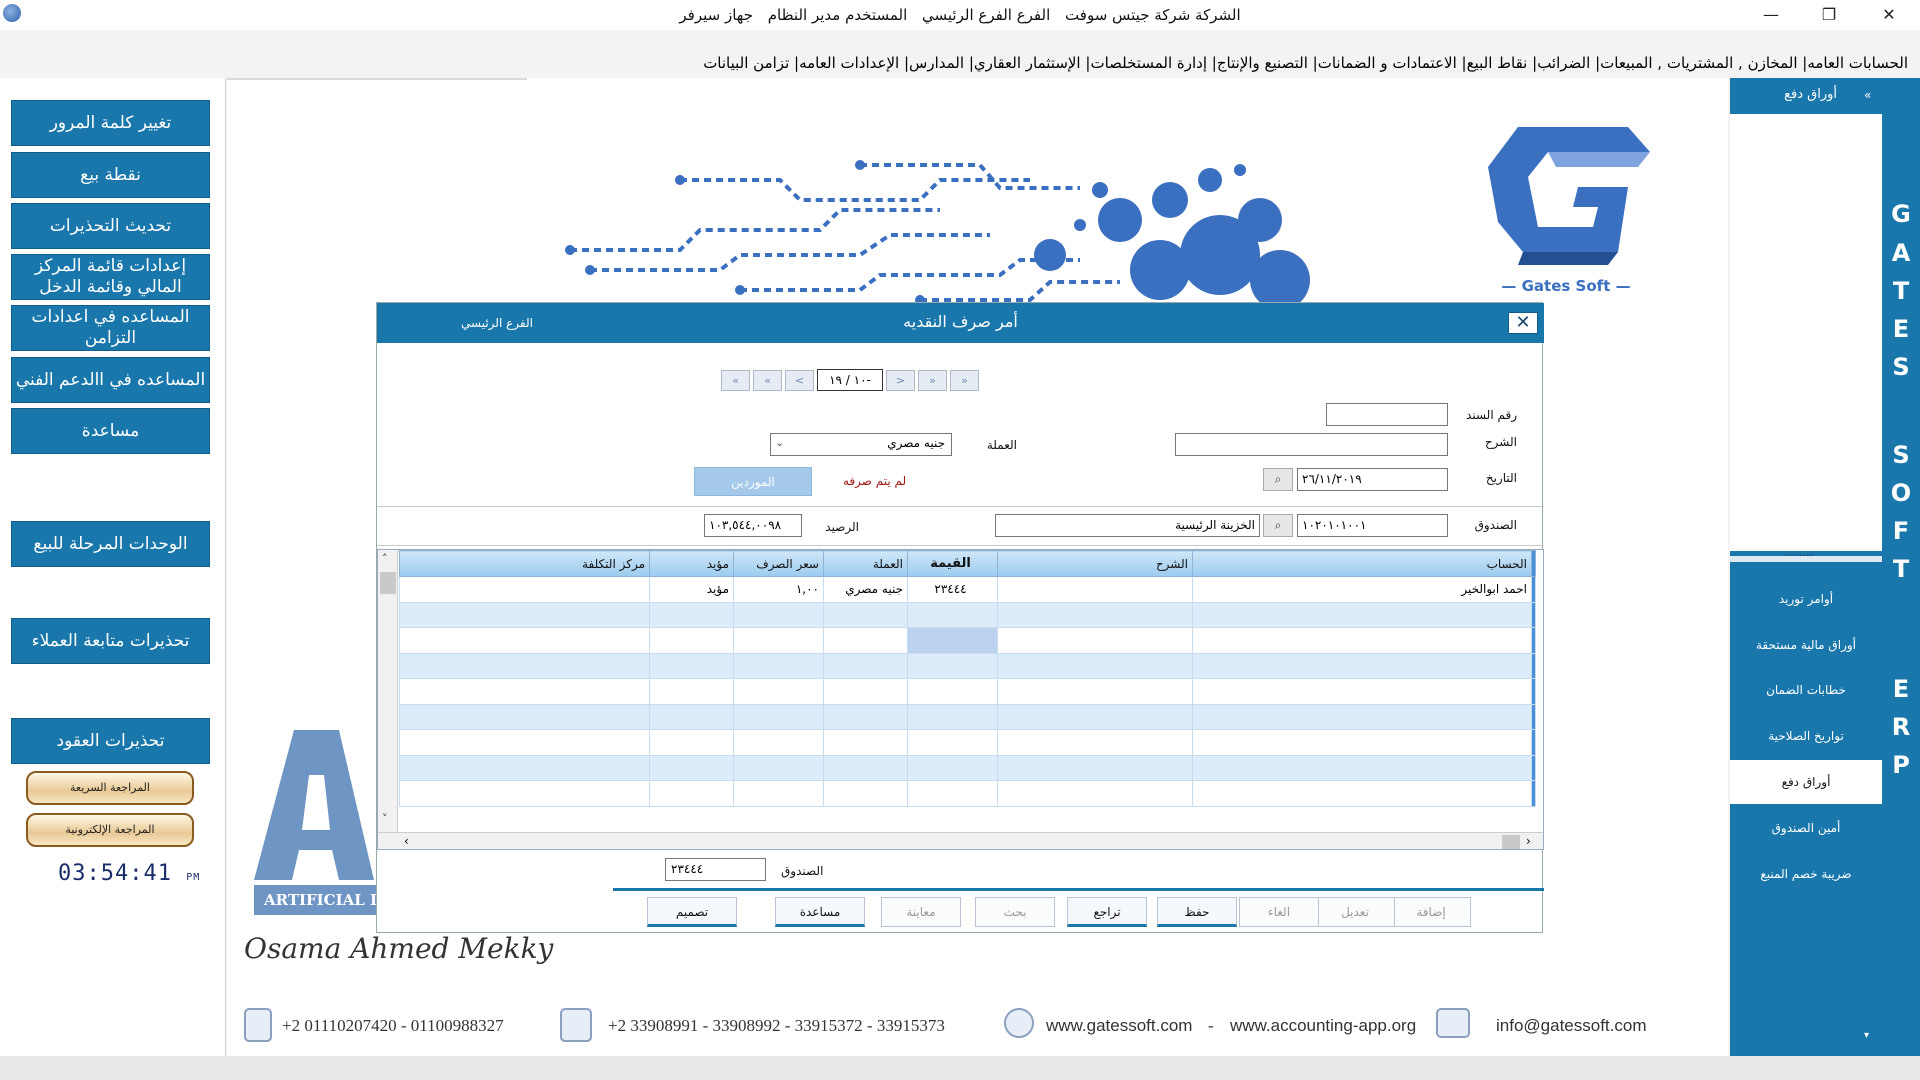  Describe the element at coordinates (1197, 912) in the screenshot. I see `save-button: حفظ` at that location.